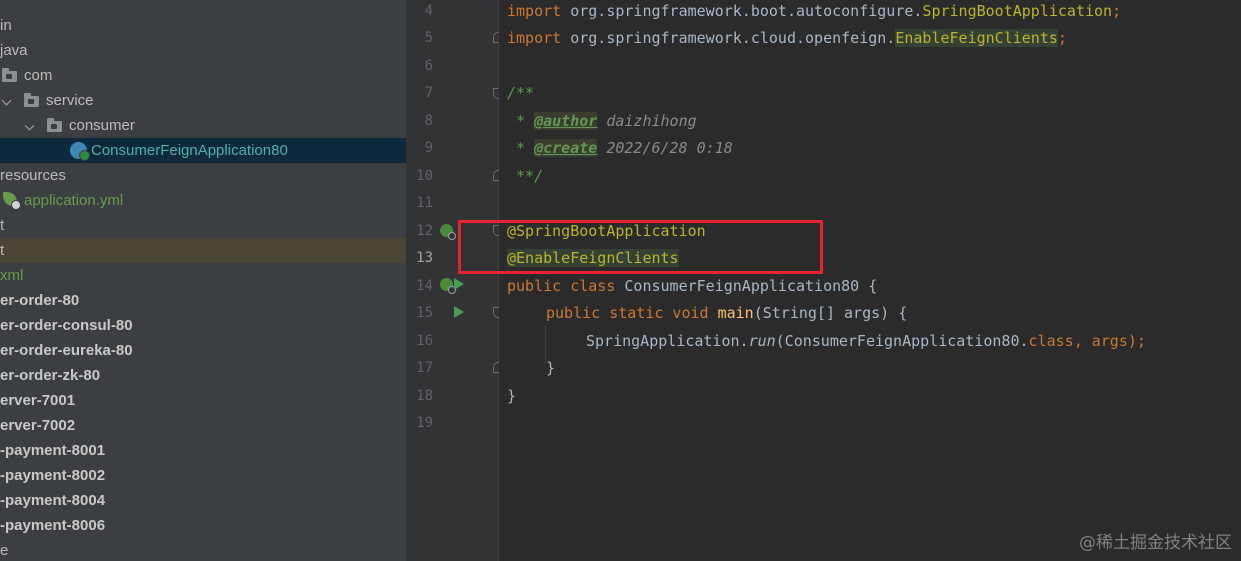 The image size is (1241, 561). What do you see at coordinates (830, 313) in the screenshot?
I see `method-params: (String[] args) {` at bounding box center [830, 313].